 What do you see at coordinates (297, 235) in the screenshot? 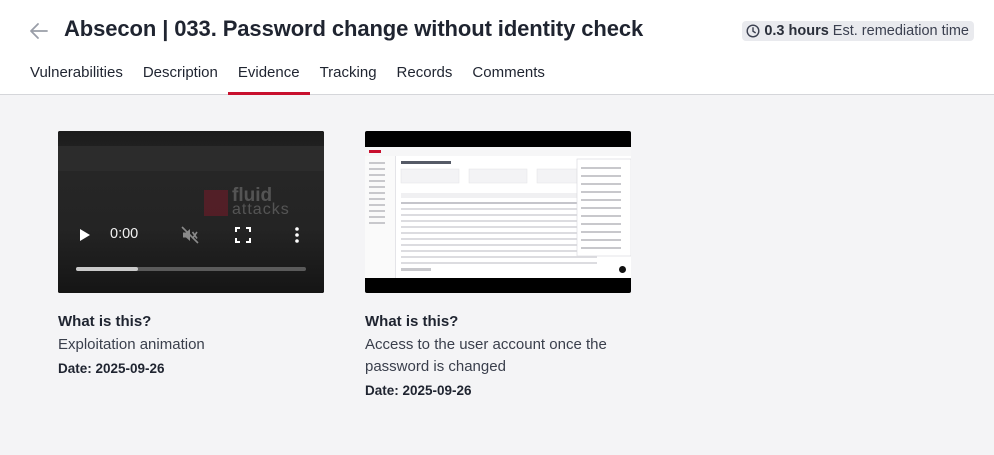
I see `more-options-icon` at bounding box center [297, 235].